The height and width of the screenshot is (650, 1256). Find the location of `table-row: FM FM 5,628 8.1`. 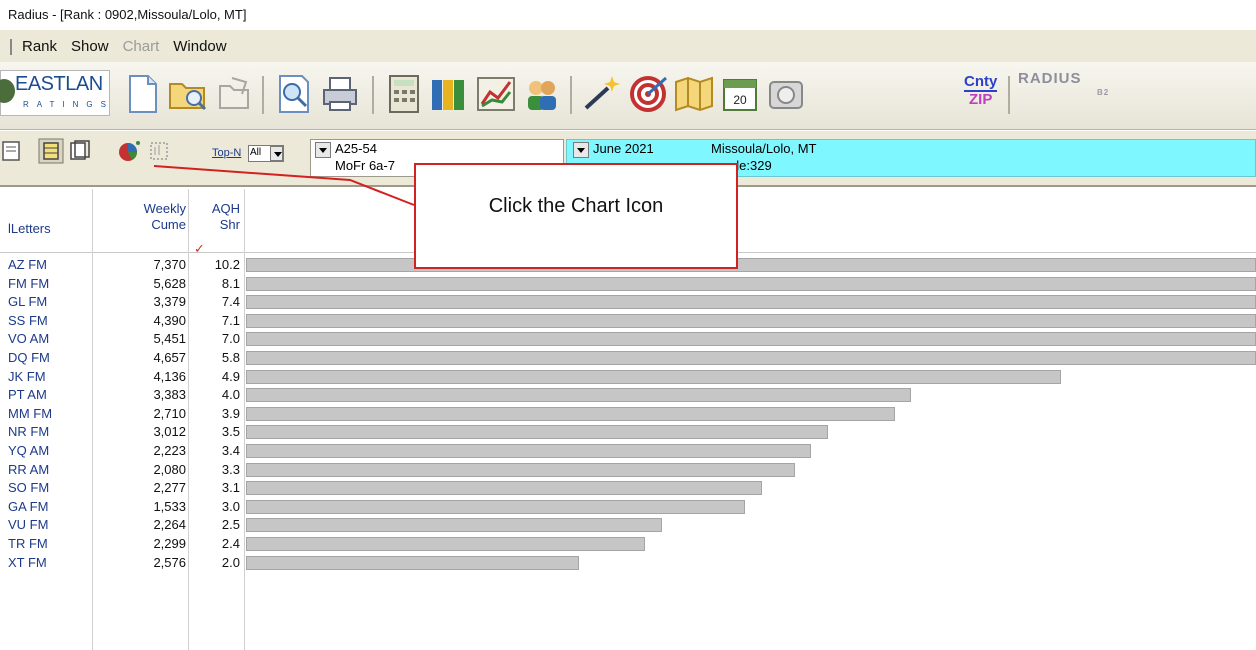

table-row: FM FM 5,628 8.1 is located at coordinates (628, 284).